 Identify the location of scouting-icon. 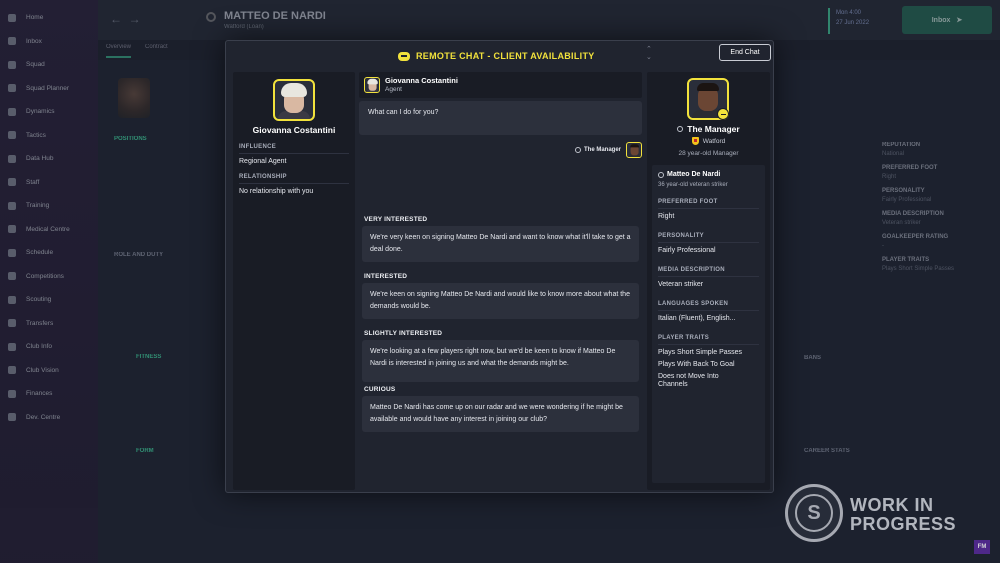
(12, 299).